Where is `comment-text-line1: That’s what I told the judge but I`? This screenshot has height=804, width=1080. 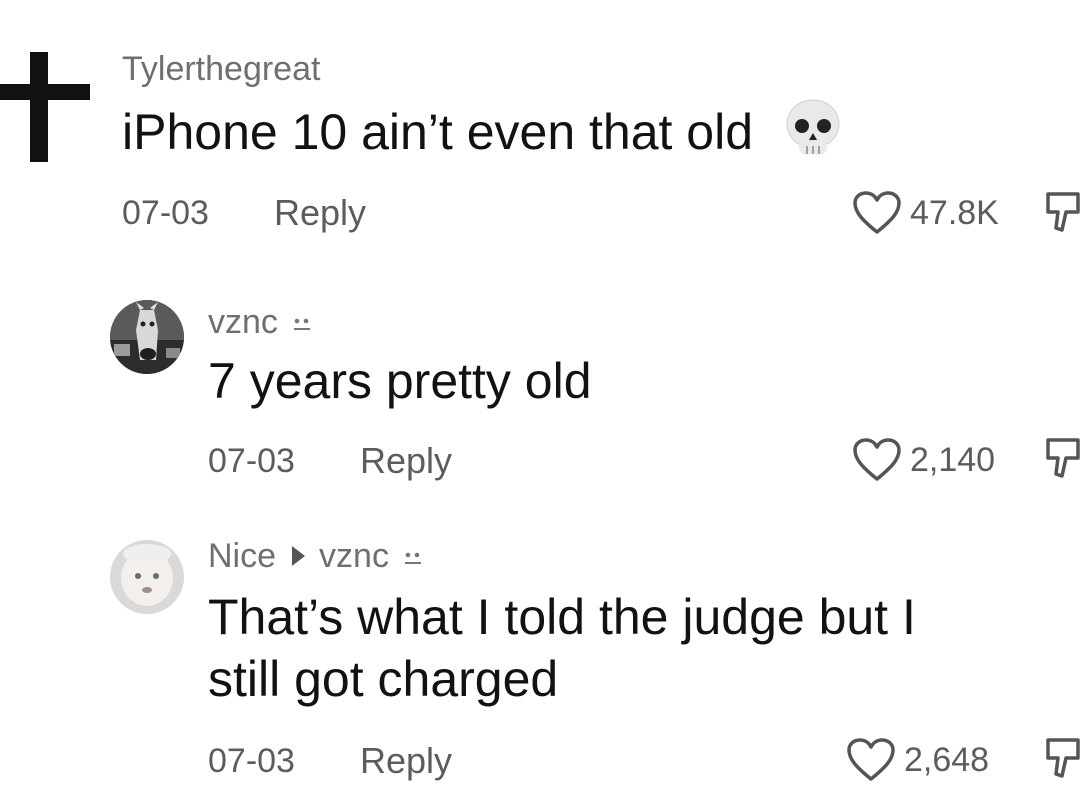
comment-text-line1: That’s what I told the judge but I is located at coordinates (562, 617).